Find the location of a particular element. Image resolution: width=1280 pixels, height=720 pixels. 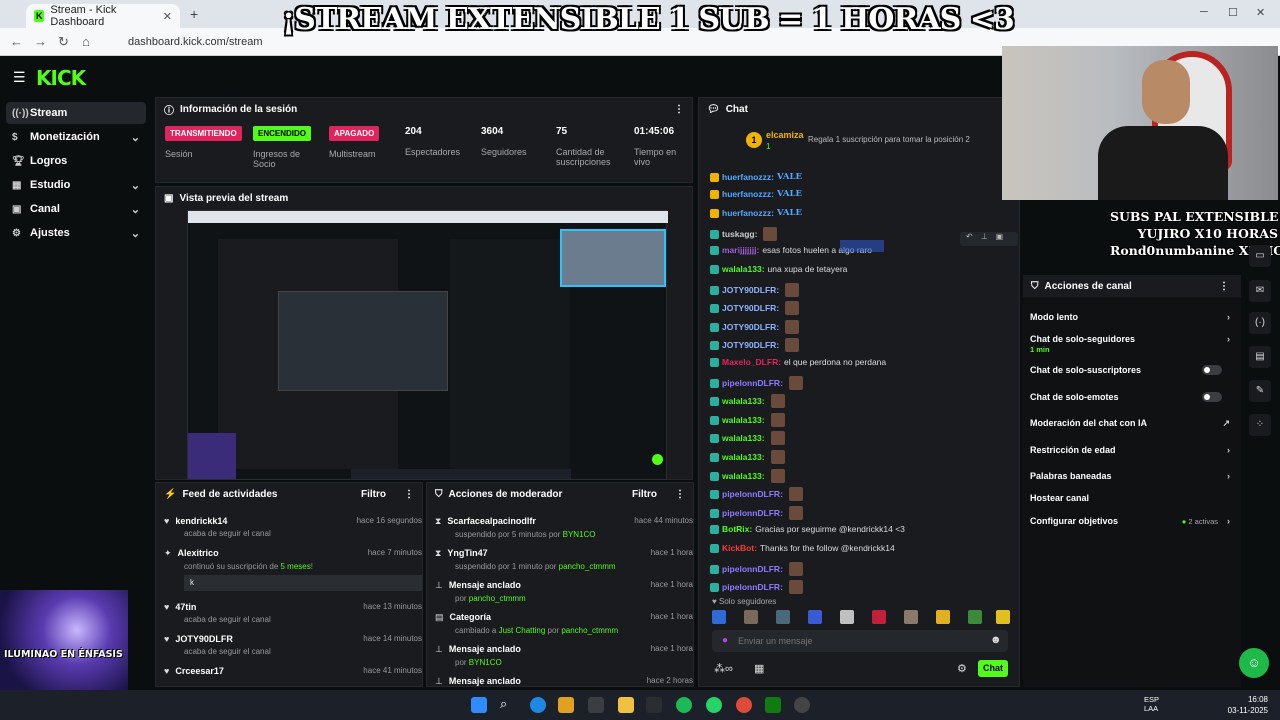

chat-input is located at coordinates (858, 641).